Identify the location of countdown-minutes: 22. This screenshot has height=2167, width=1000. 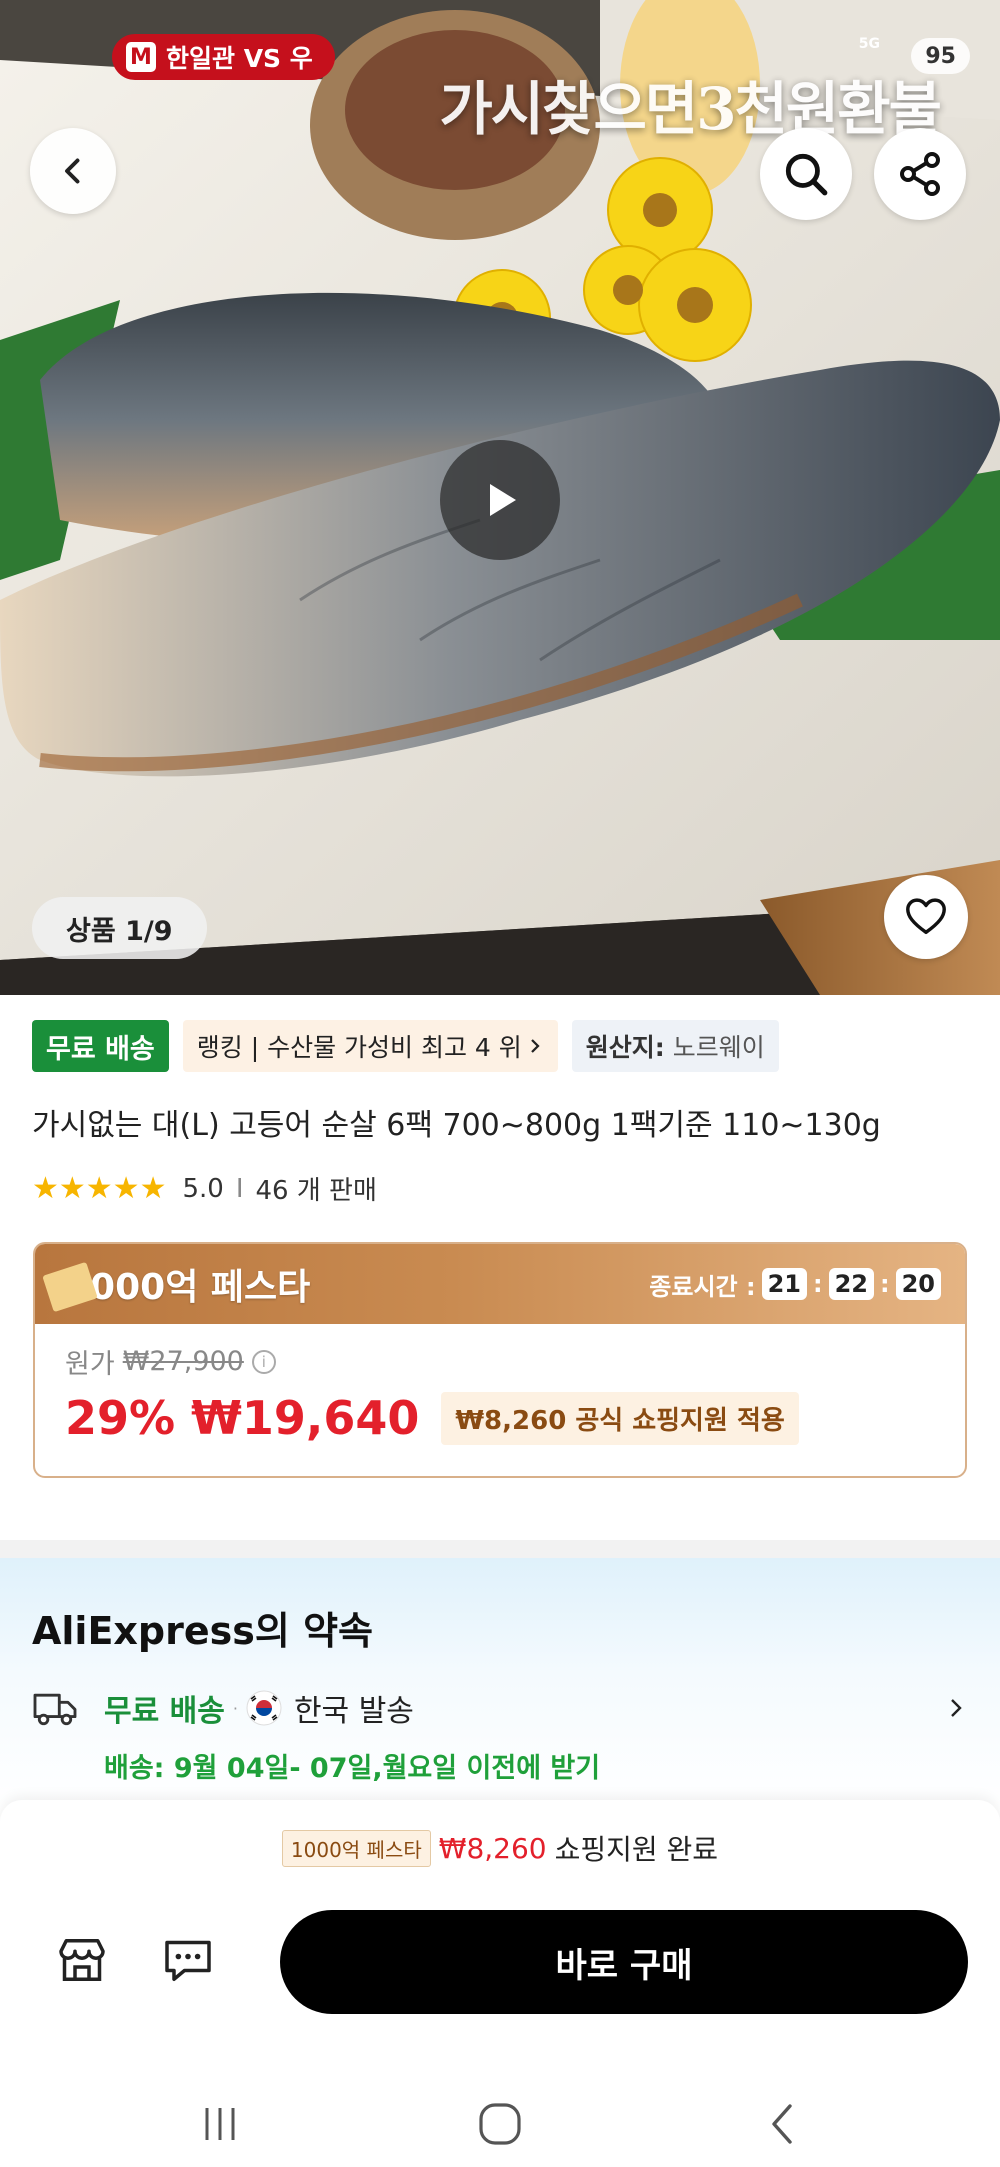
(851, 1284).